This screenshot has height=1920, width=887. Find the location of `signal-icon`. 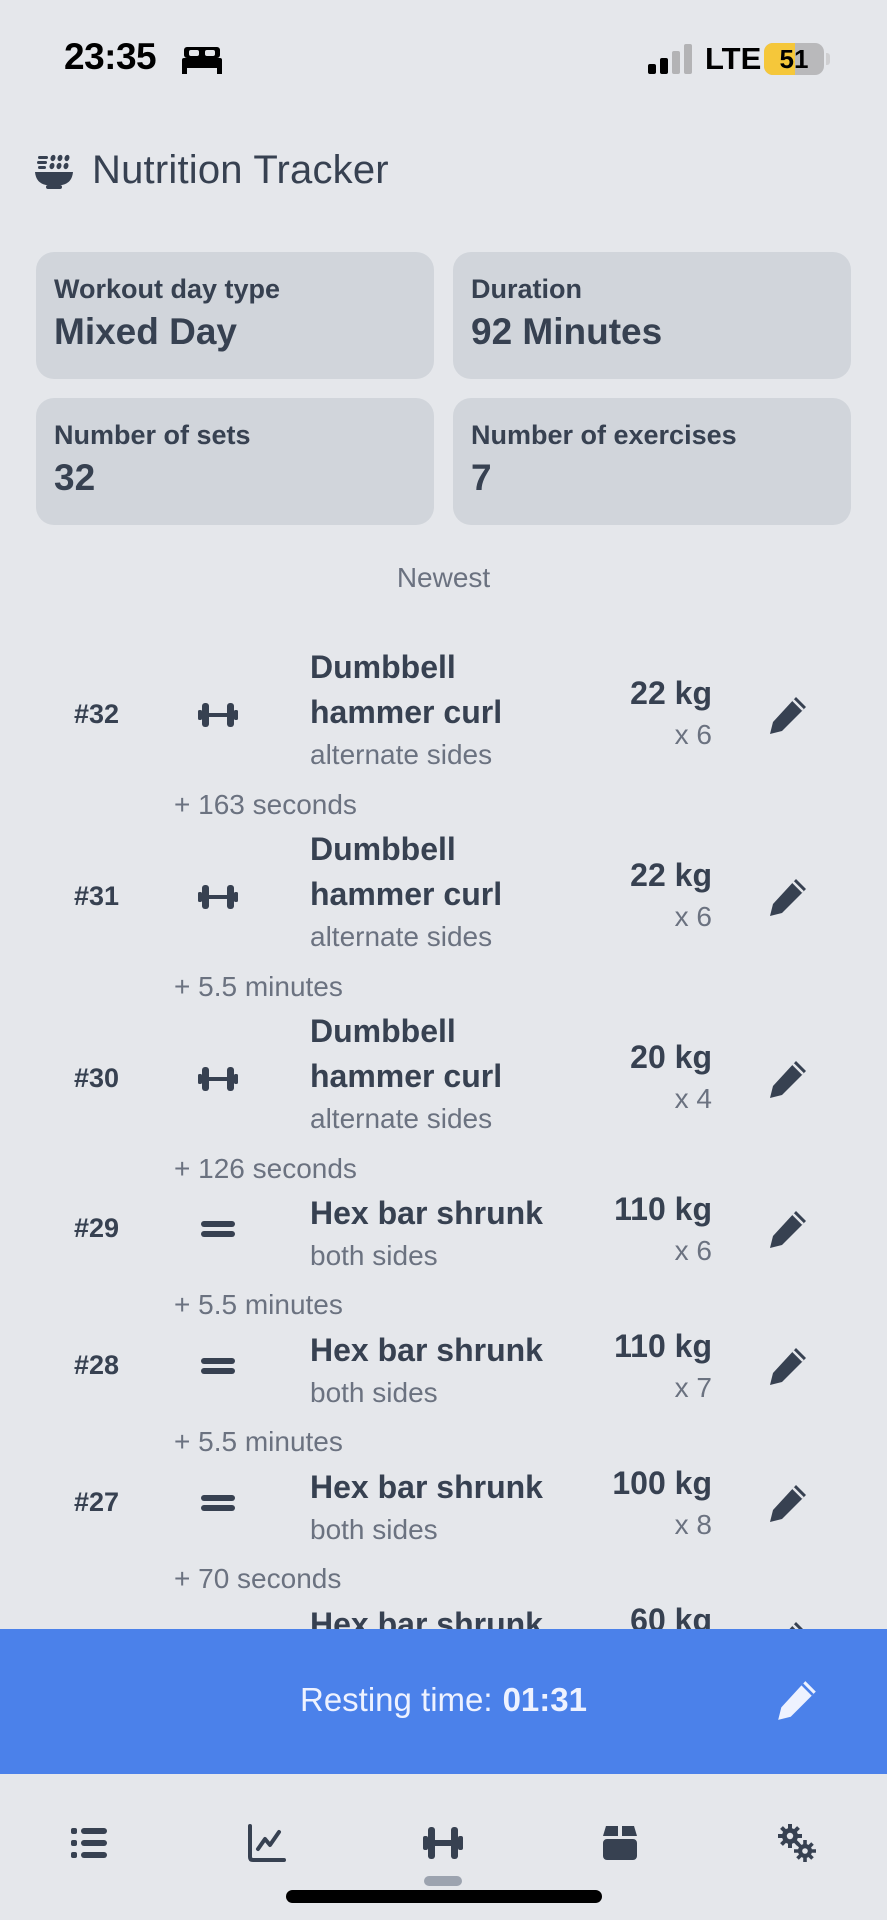

signal-icon is located at coordinates (670, 59).